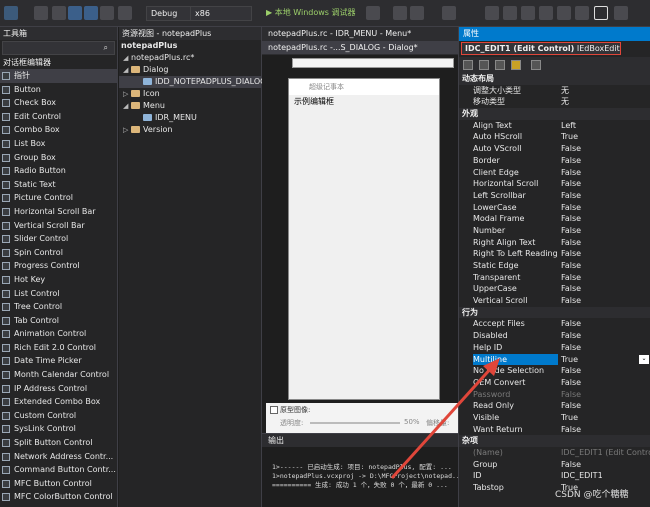  Describe the element at coordinates (554, 79) in the screenshot. I see `property-category: 动态布局` at that location.